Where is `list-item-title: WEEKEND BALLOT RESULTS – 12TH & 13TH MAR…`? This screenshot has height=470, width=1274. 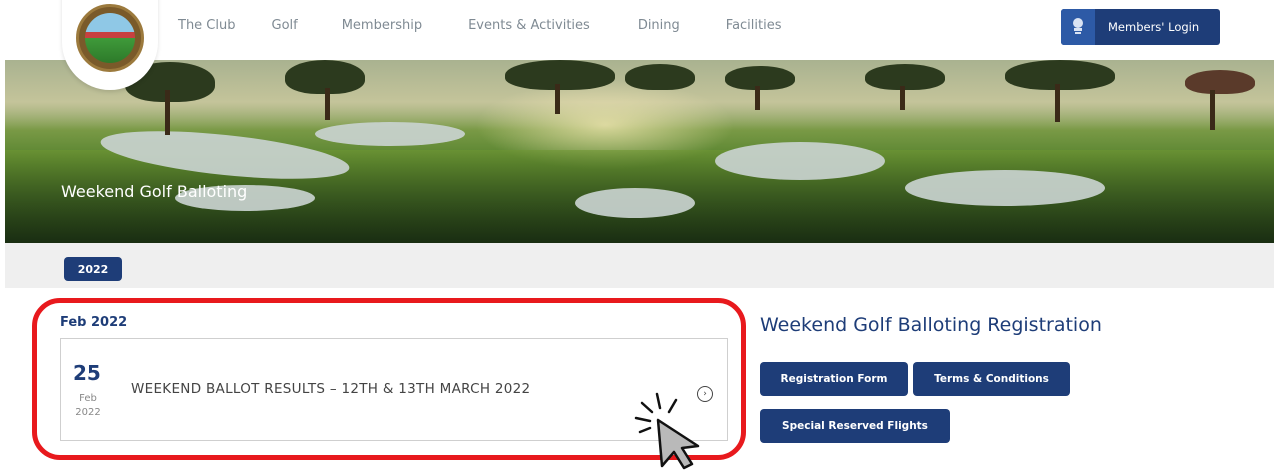 list-item-title: WEEKEND BALLOT RESULTS – 12TH & 13TH MAR… is located at coordinates (330, 389).